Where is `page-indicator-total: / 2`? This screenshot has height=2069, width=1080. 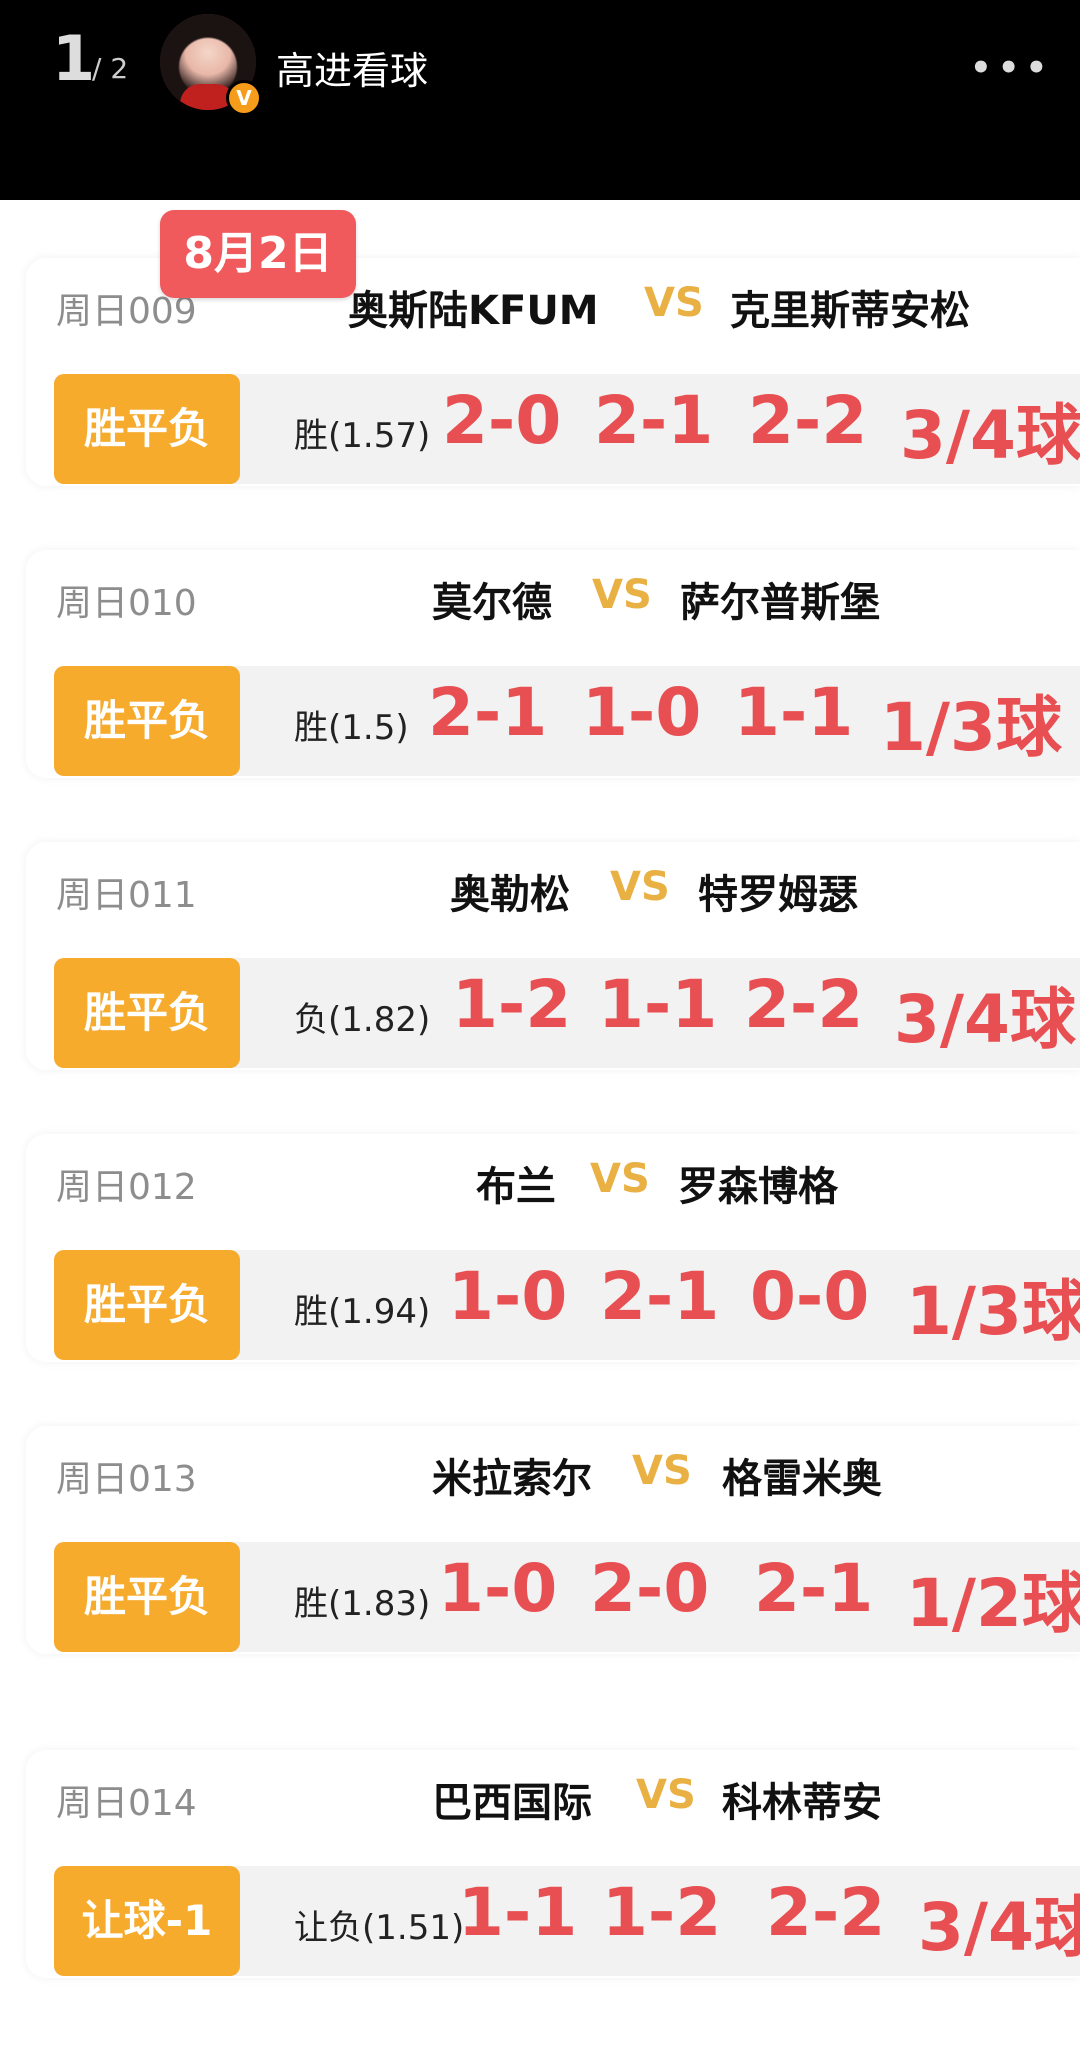 page-indicator-total: / 2 is located at coordinates (110, 68).